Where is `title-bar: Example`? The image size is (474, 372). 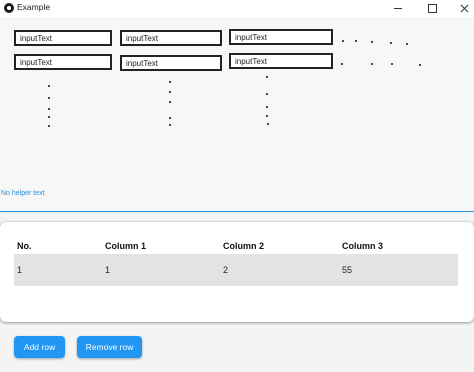
title-bar: Example is located at coordinates (237, 8).